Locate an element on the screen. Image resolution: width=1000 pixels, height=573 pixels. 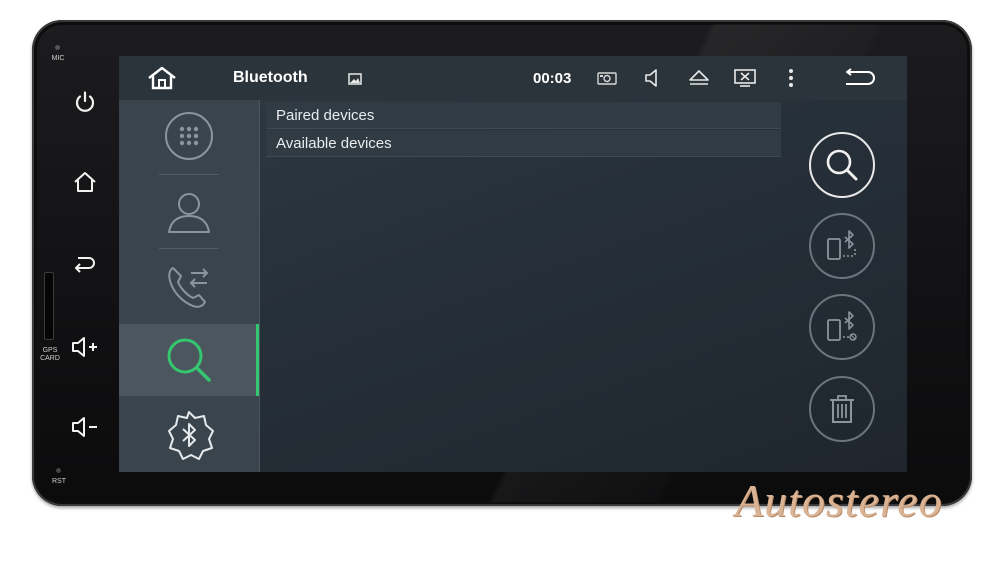
bluetooth-settings-icon is located at coordinates (191, 435).